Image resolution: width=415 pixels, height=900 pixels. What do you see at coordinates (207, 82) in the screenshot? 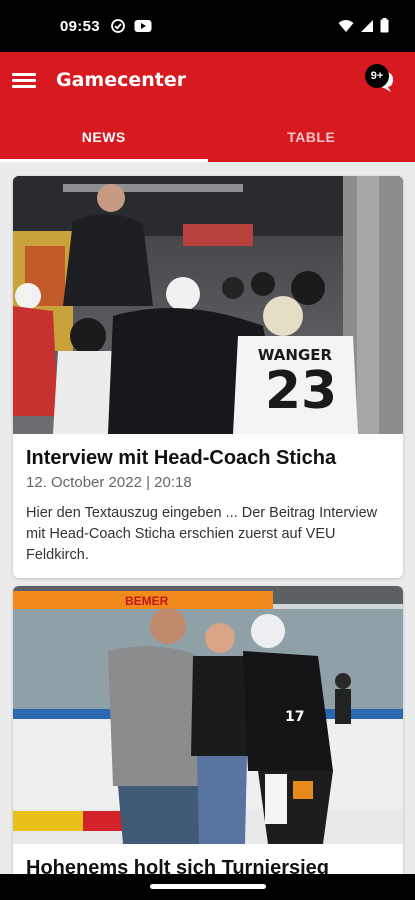
I see `toolbar: Gamecenter 9+` at bounding box center [207, 82].